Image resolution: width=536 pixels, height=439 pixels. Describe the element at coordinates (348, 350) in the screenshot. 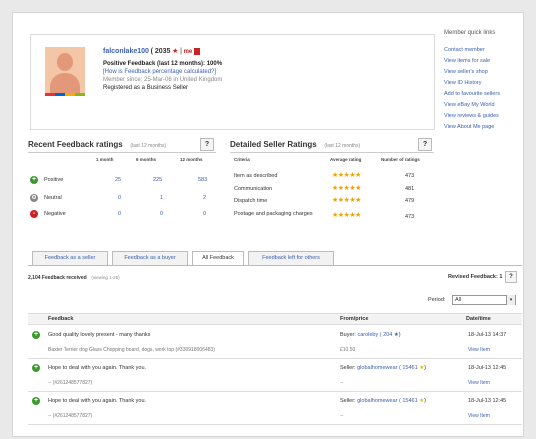

I see `feedback-price: £10.50` at that location.